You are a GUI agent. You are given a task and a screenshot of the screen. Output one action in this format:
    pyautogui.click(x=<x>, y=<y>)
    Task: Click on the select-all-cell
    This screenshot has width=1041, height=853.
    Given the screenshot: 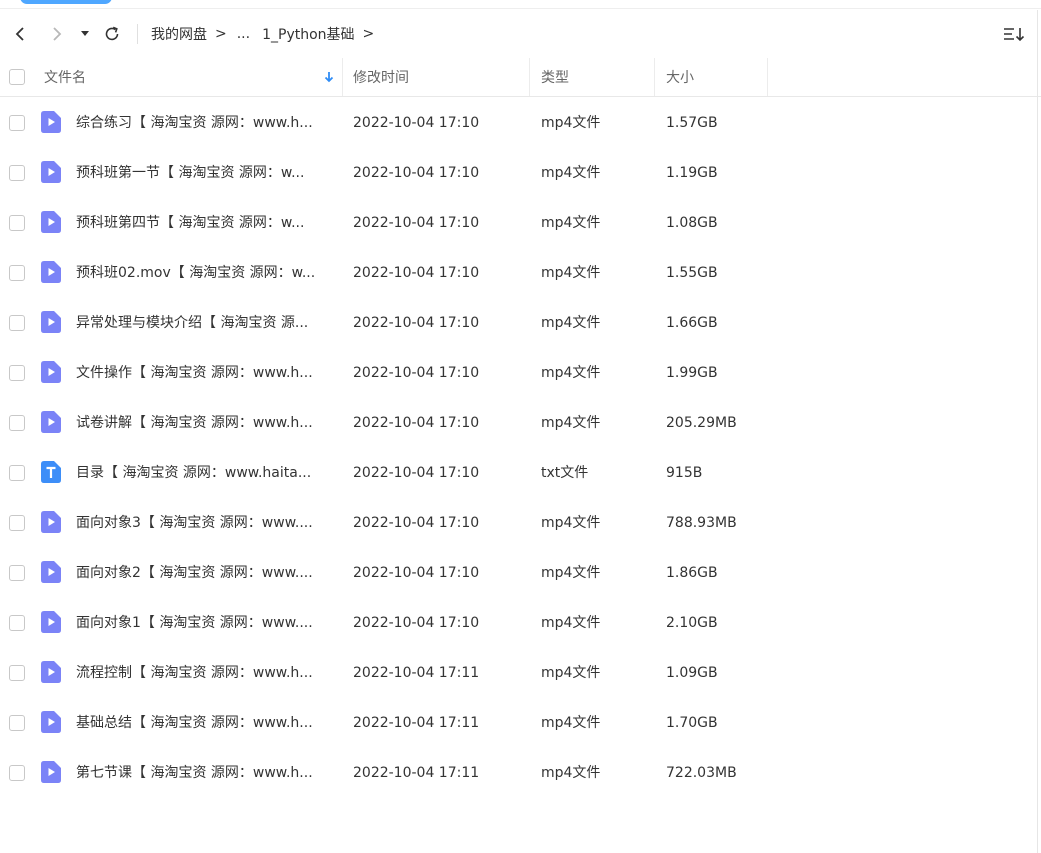 What is the action you would take?
    pyautogui.click(x=21, y=77)
    